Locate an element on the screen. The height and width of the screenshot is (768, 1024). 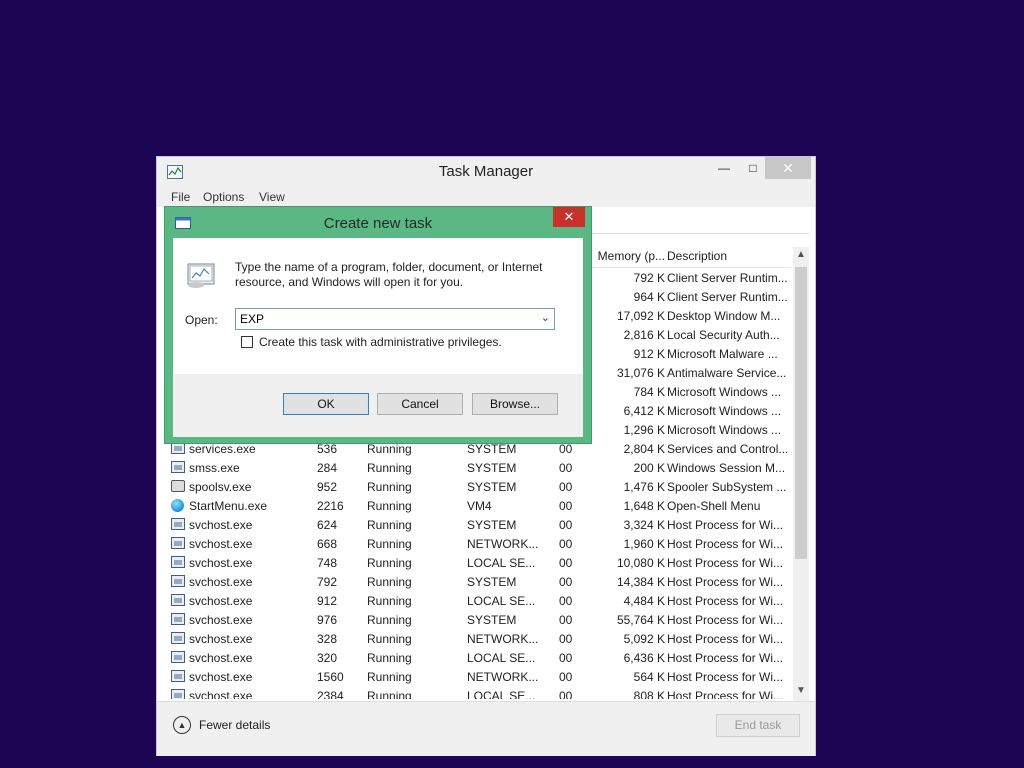
cell-memory: 564 K is located at coordinates (649, 677).